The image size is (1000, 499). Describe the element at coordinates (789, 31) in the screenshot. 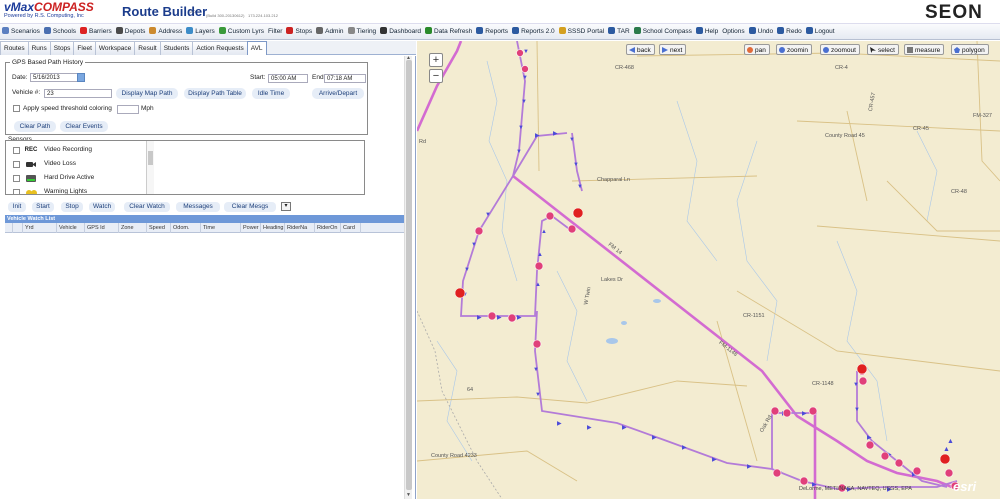

I see `menu-redo: Redo` at that location.